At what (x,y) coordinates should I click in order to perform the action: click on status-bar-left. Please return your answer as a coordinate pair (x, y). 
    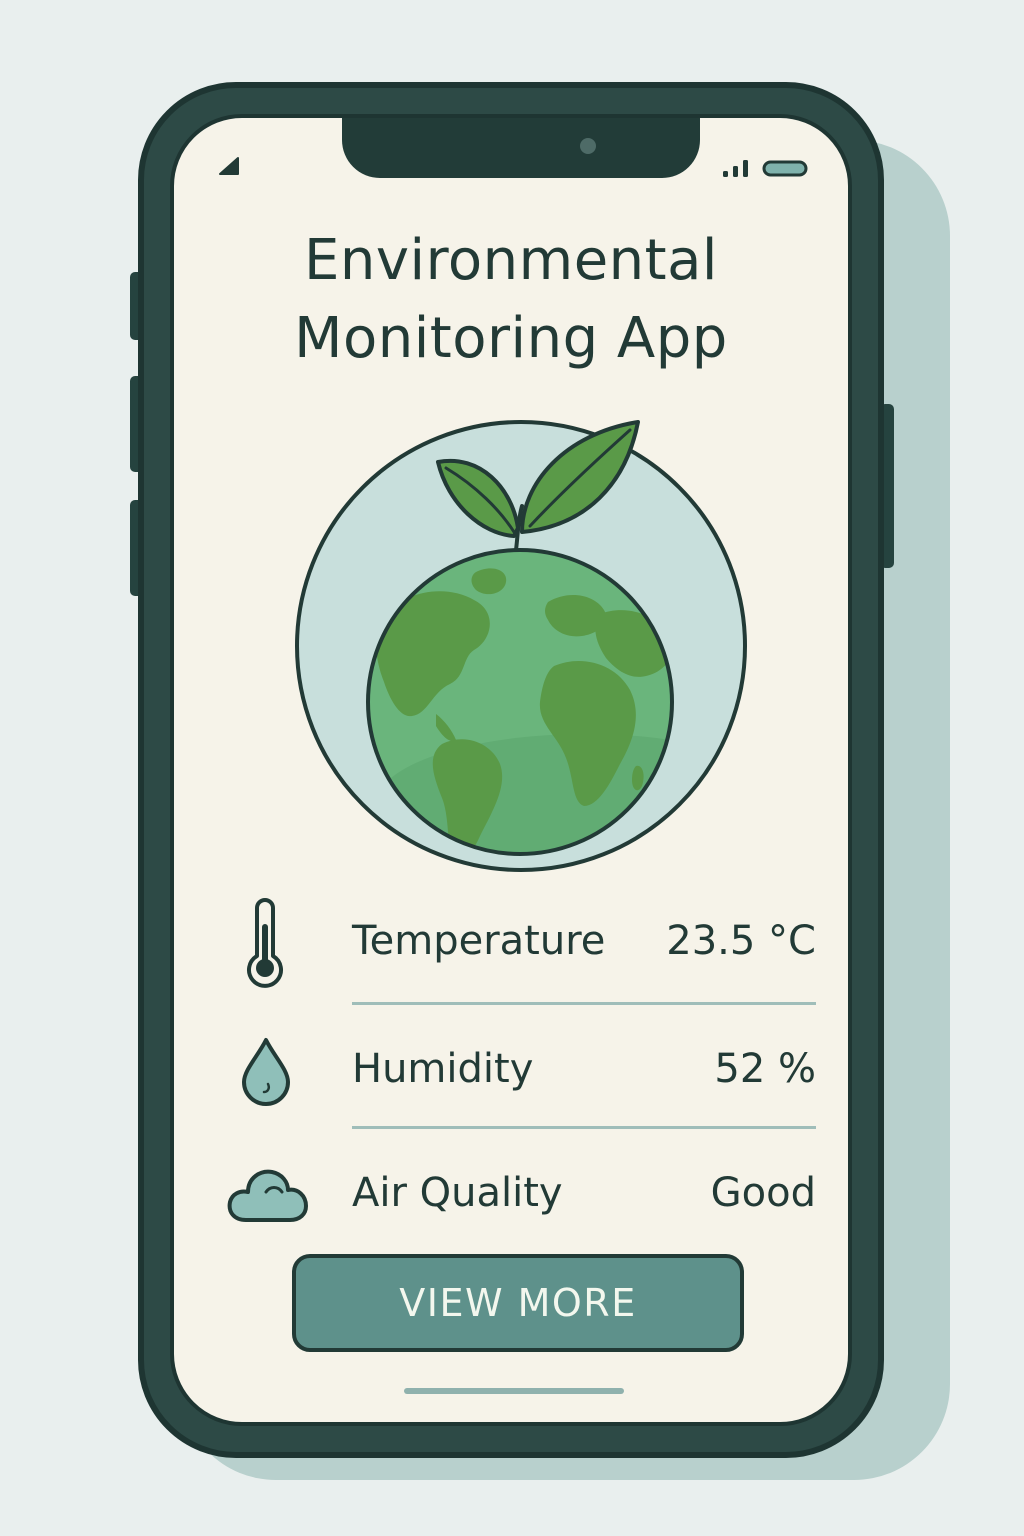
    Looking at the image, I should click on (229, 168).